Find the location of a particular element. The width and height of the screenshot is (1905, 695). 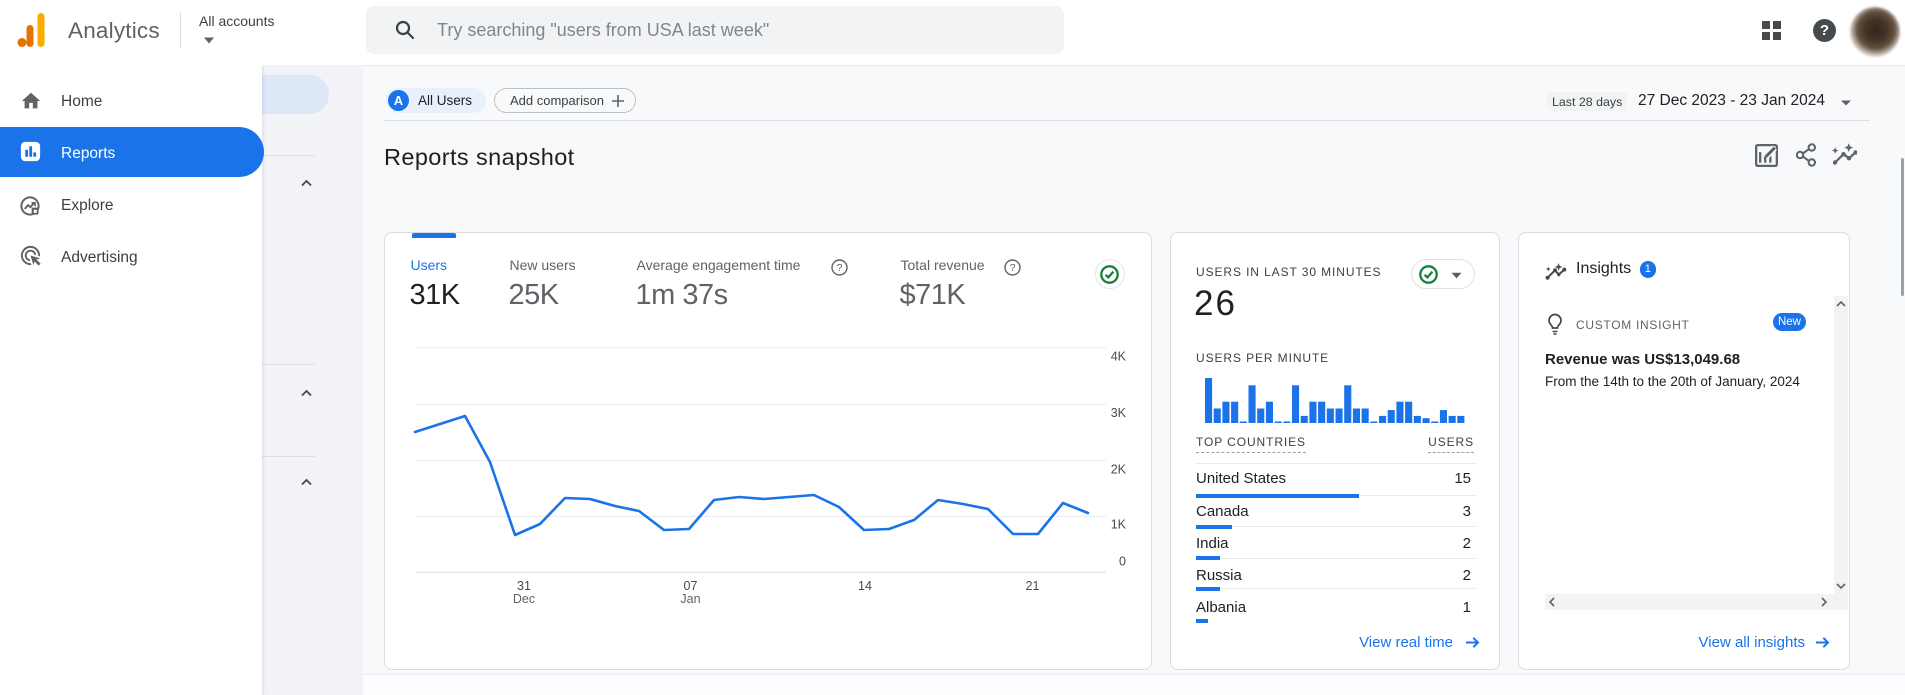

svg-text: Dec is located at coordinates (523, 599).